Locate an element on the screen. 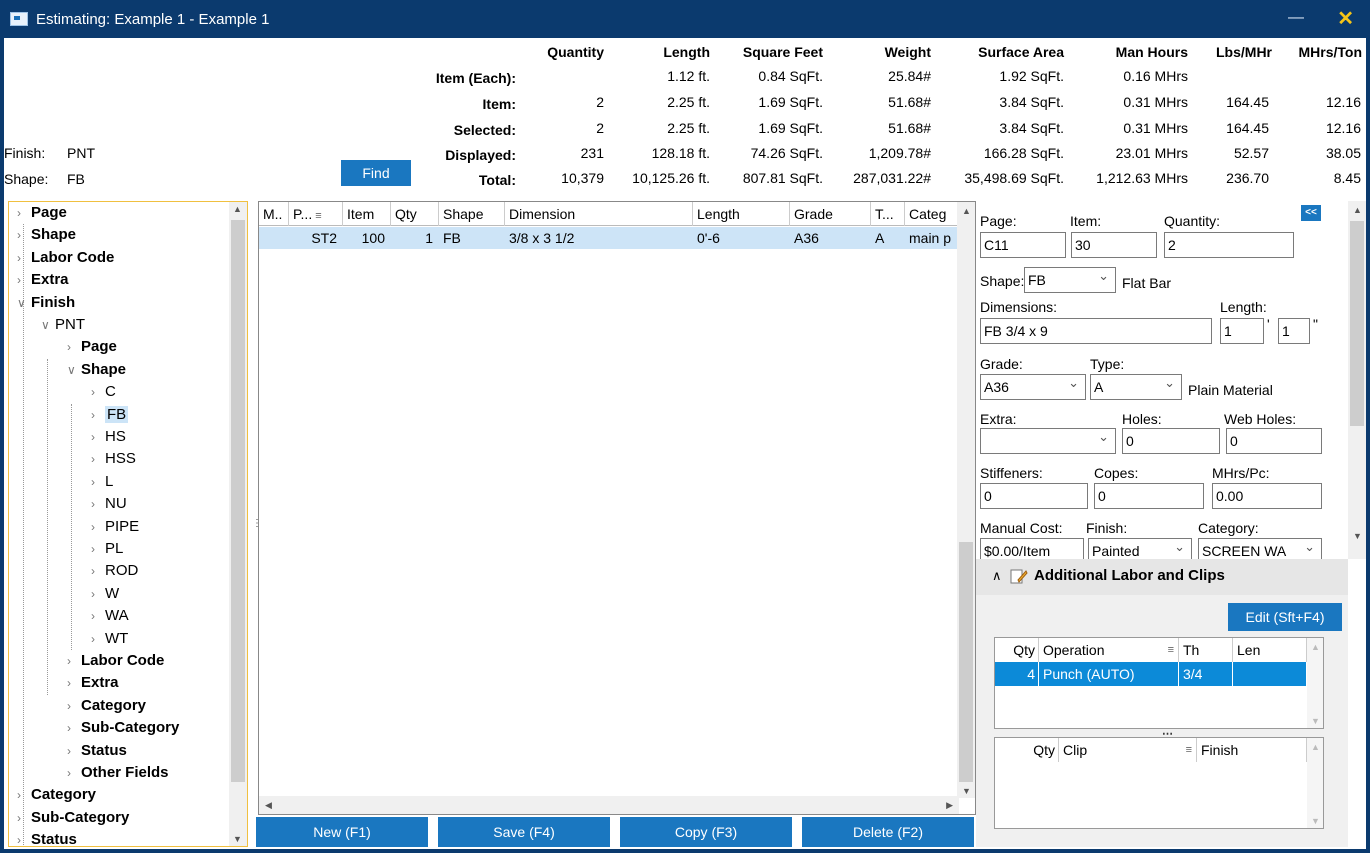 The height and width of the screenshot is (853, 1370). quantity-field: 2 is located at coordinates (1229, 245).